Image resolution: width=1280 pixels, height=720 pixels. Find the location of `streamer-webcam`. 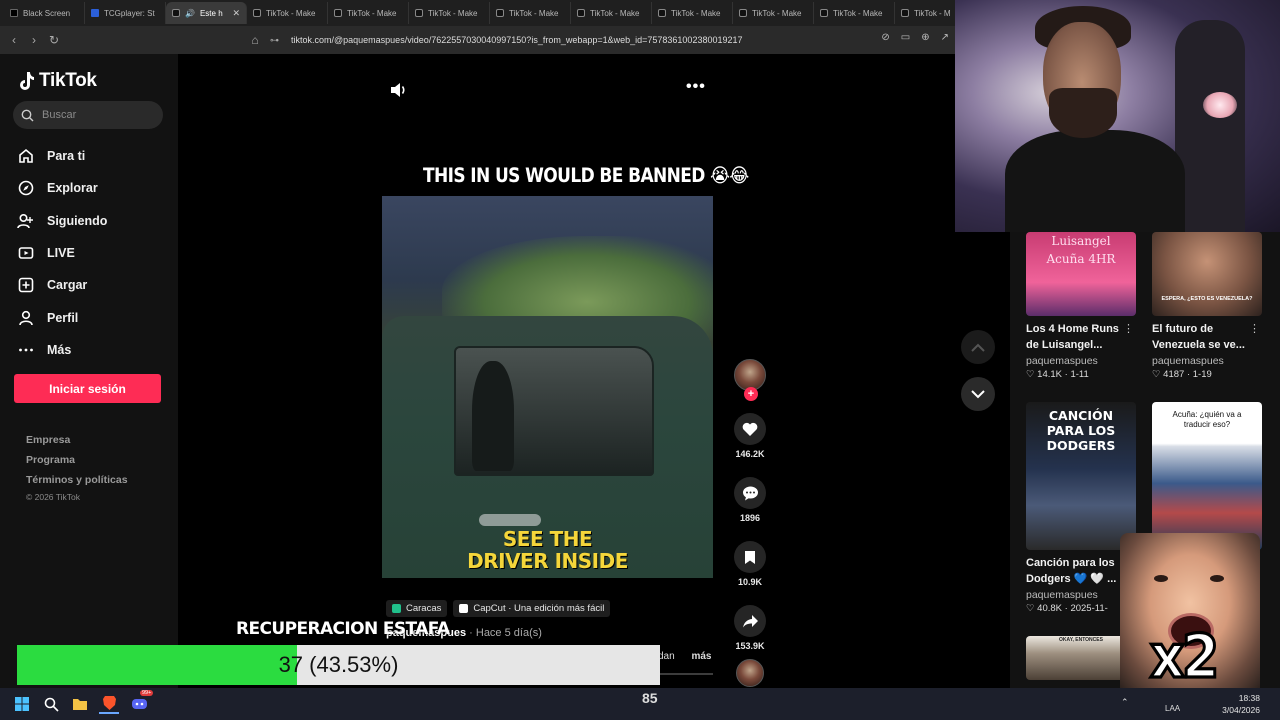

streamer-webcam is located at coordinates (1117, 116).